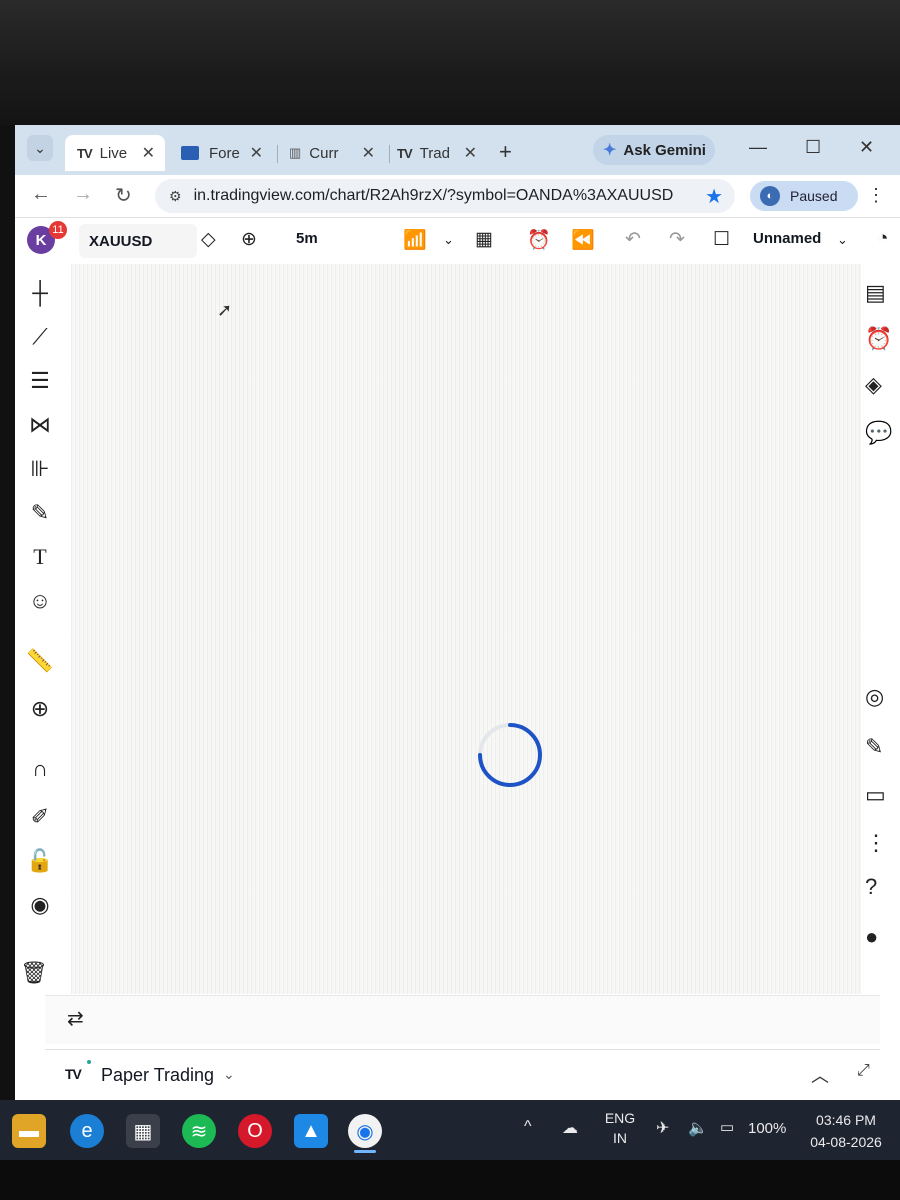 The height and width of the screenshot is (1200, 900). I want to click on bookmark-star-icon: ★, so click(714, 196).